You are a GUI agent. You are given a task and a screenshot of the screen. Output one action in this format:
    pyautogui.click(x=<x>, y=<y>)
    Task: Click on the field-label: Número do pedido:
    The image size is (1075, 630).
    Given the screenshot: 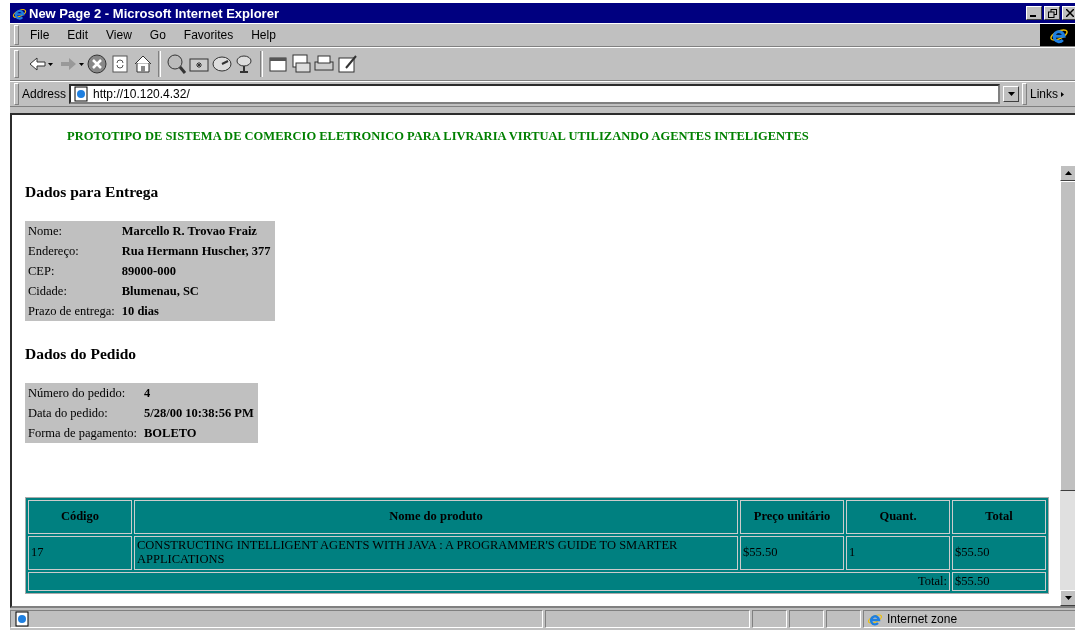 What is the action you would take?
    pyautogui.click(x=77, y=393)
    